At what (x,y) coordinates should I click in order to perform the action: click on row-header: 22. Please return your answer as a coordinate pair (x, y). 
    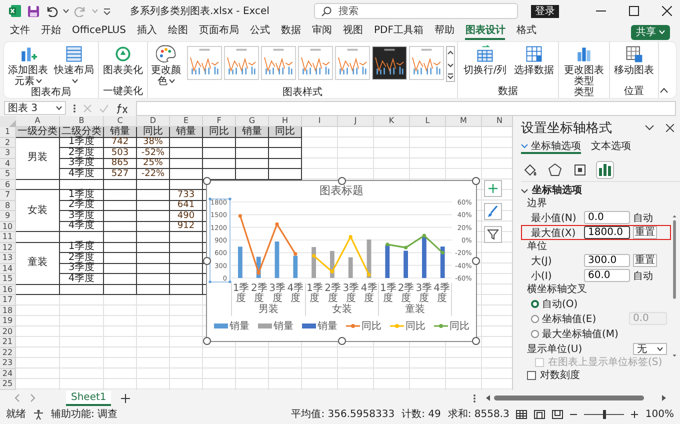
    Looking at the image, I should click on (8, 353).